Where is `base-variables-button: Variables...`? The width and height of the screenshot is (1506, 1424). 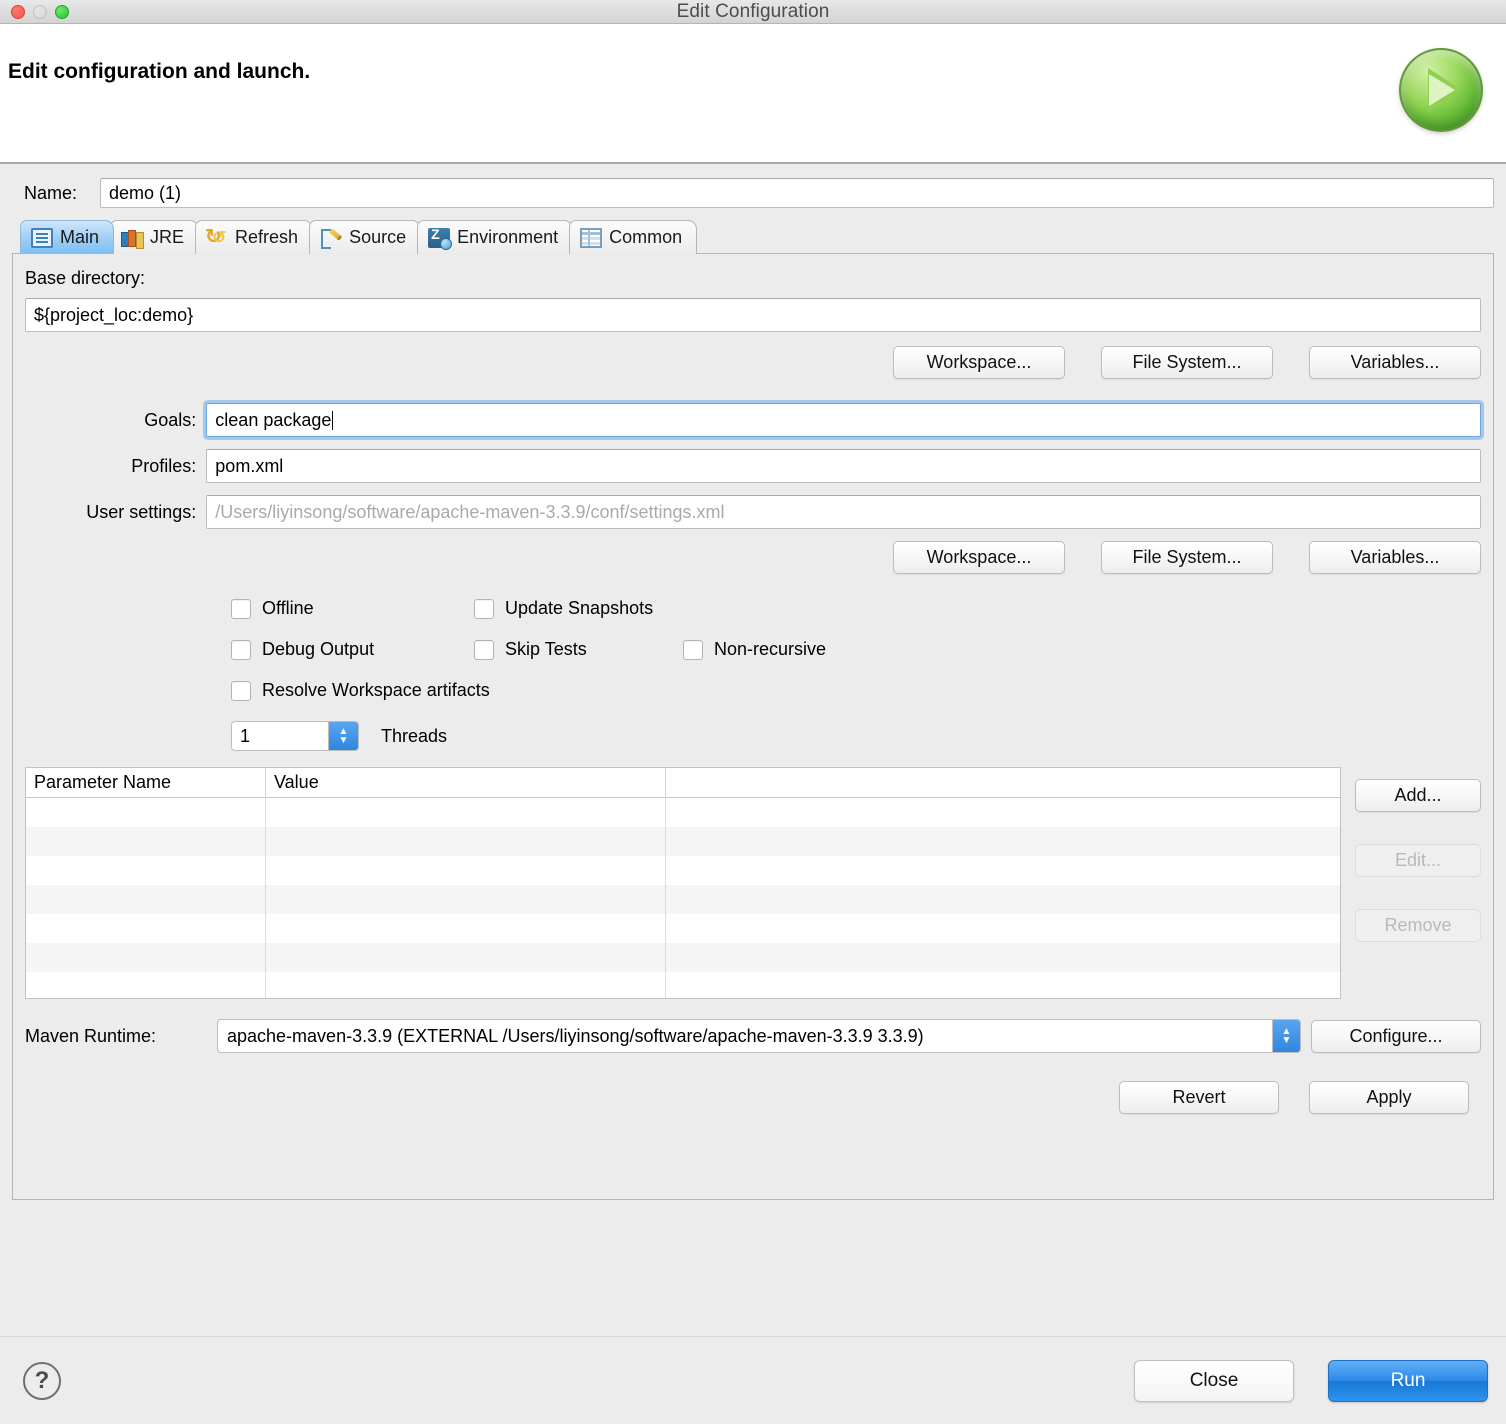 base-variables-button: Variables... is located at coordinates (1395, 362).